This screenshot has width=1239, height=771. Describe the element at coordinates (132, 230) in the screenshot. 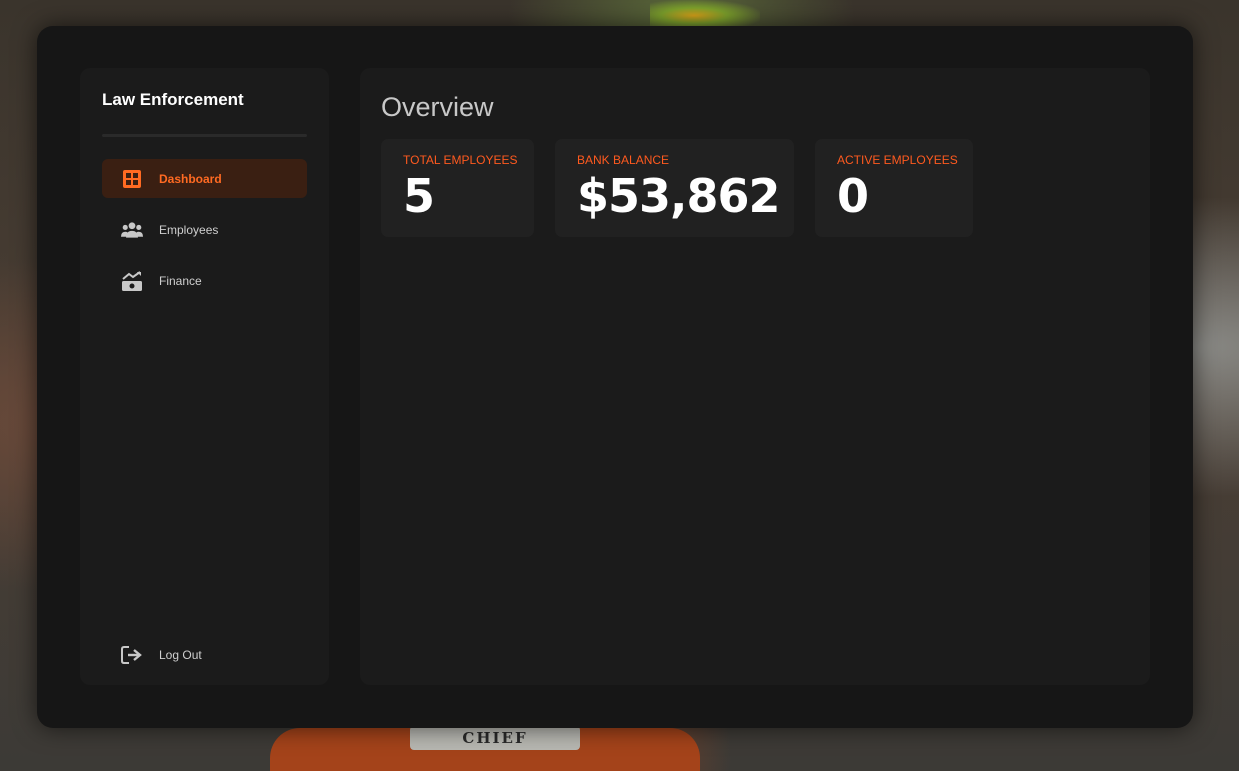

I see `users-icon` at that location.